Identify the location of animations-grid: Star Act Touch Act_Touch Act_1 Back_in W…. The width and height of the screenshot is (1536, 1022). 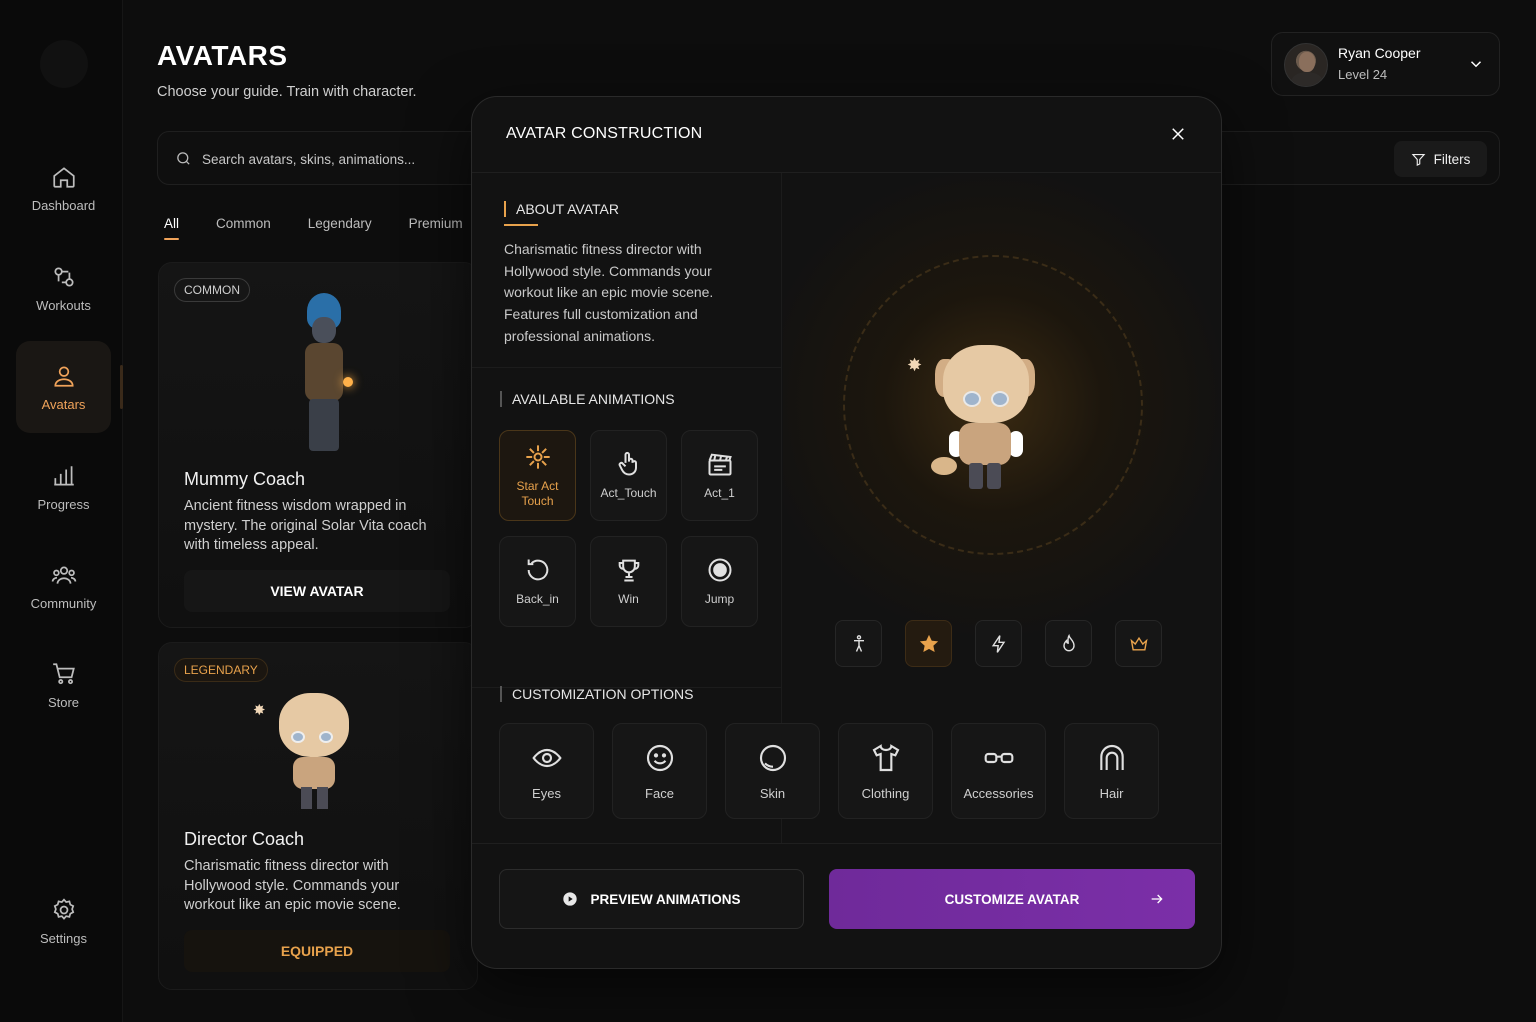
(628, 528).